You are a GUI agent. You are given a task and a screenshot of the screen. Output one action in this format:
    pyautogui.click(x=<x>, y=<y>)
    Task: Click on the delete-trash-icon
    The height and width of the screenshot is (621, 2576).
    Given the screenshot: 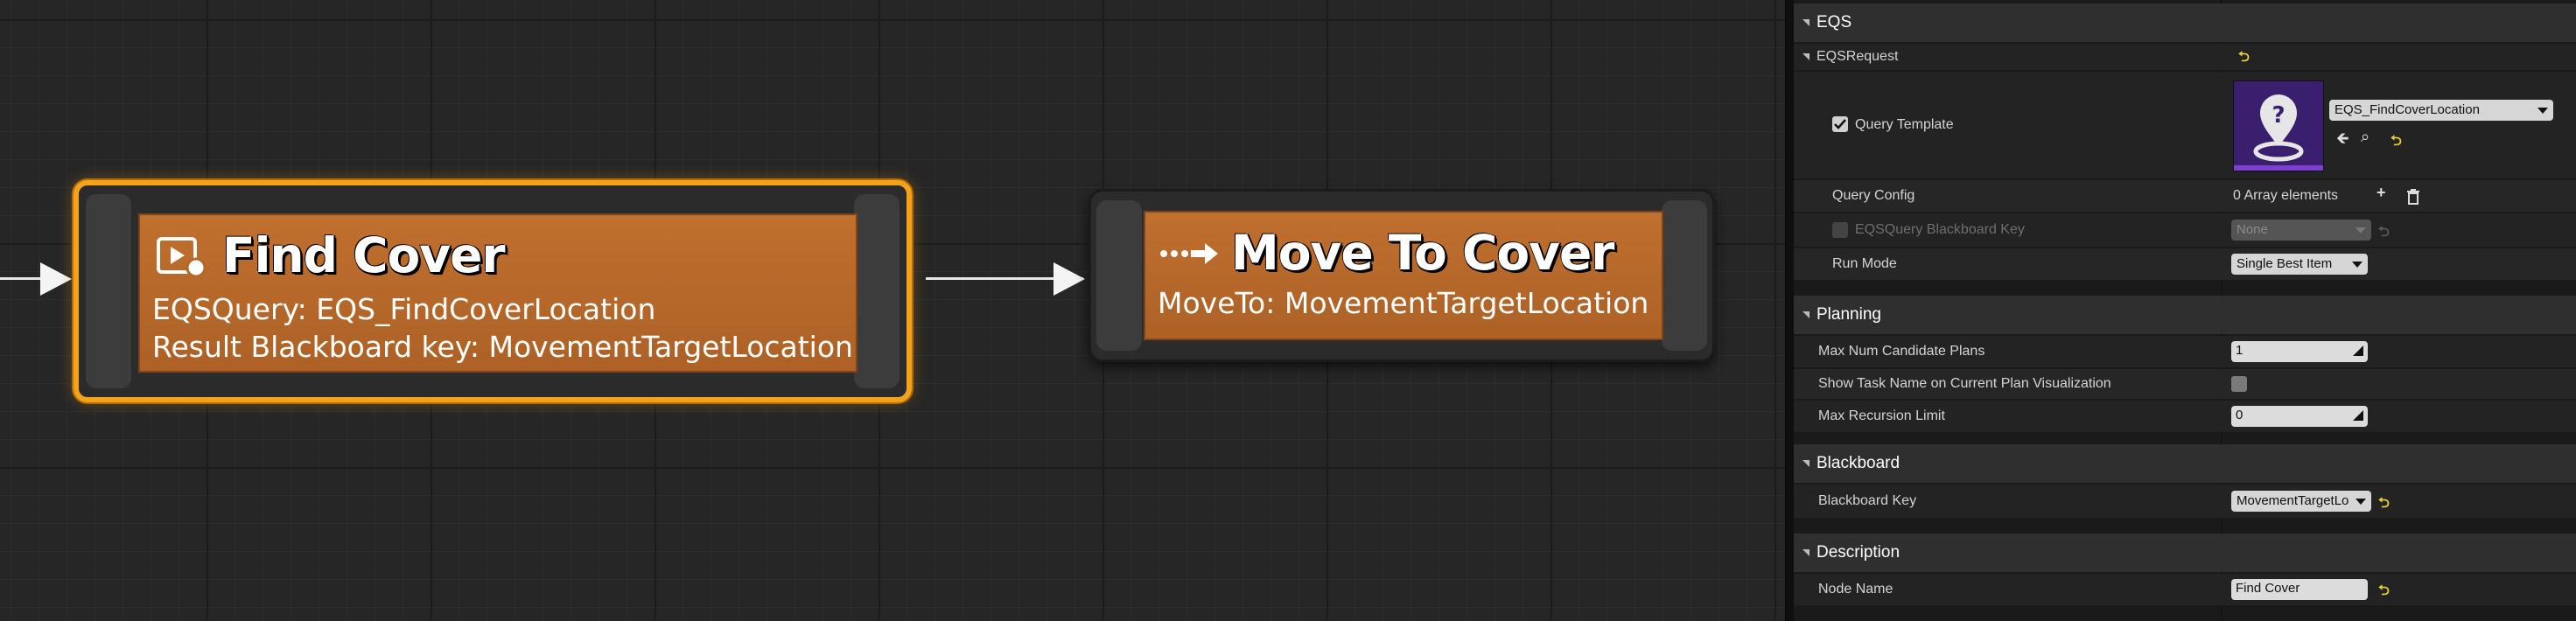 What is the action you would take?
    pyautogui.click(x=2413, y=197)
    